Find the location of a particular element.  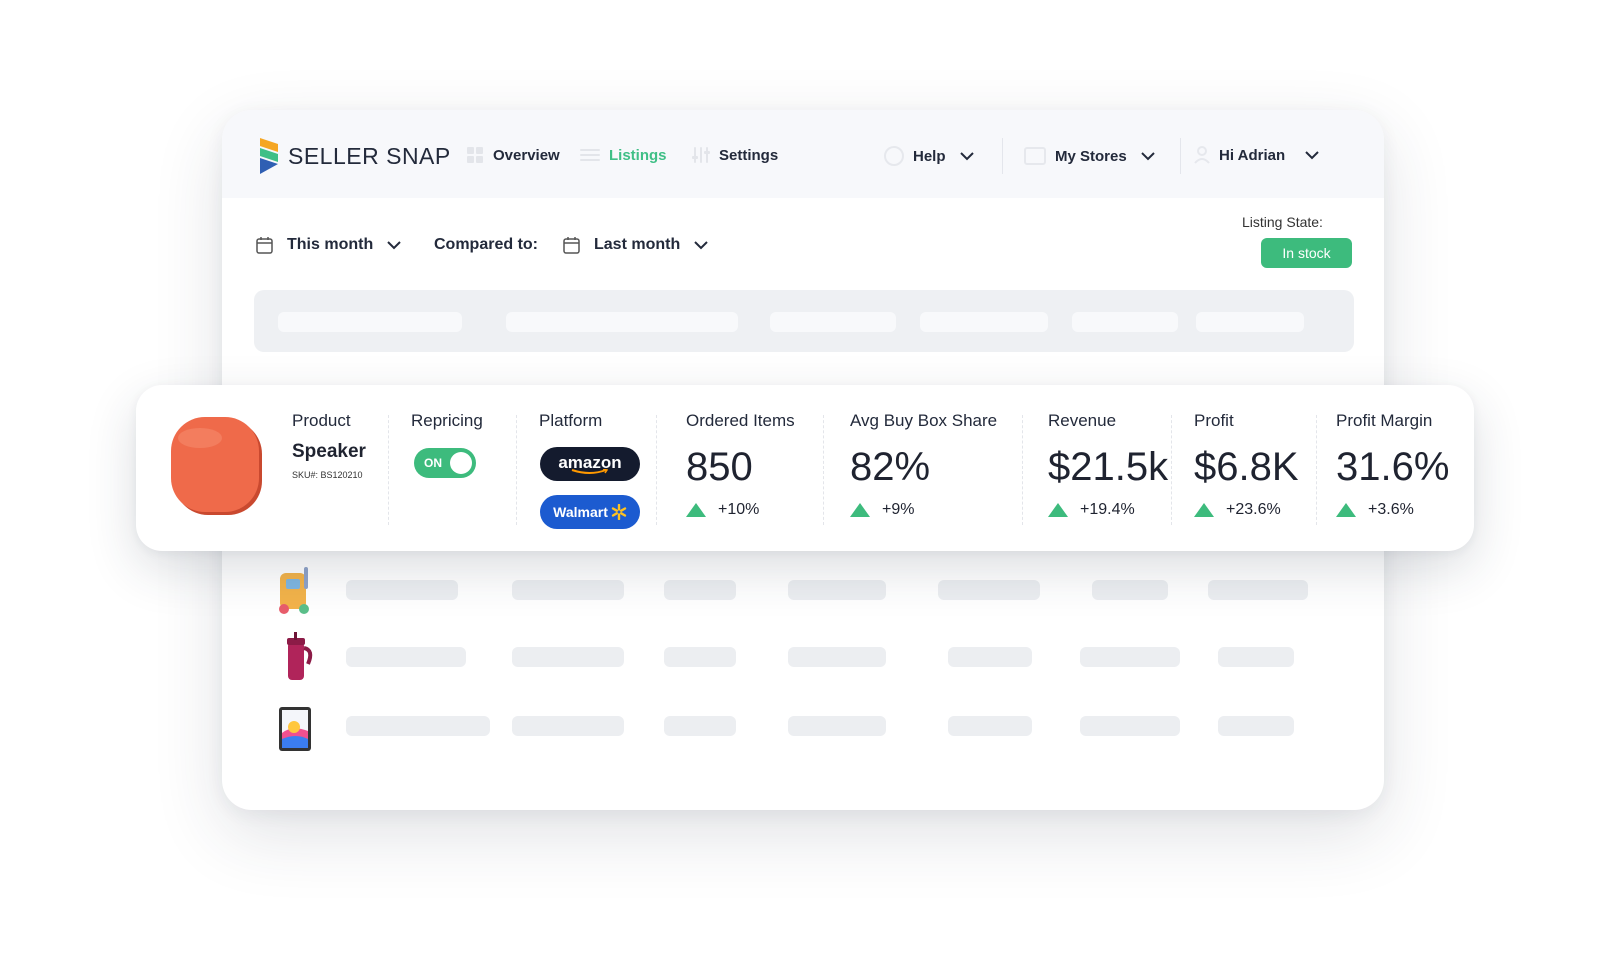

nav-listings-label: Listings is located at coordinates (638, 155).